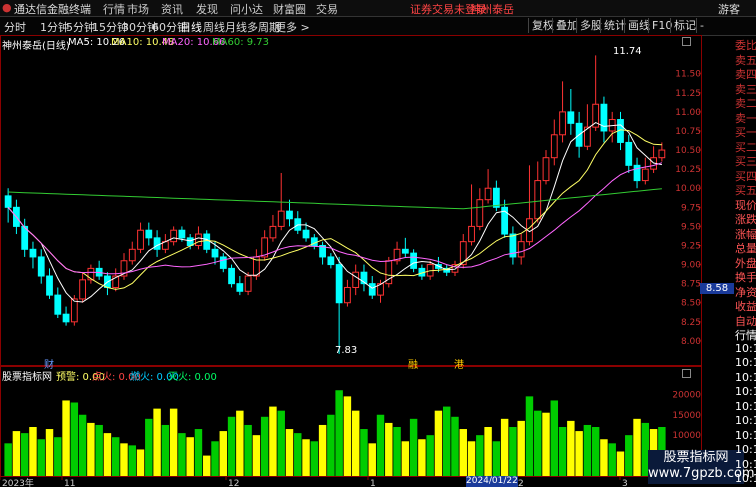 This screenshot has height=487, width=756. What do you see at coordinates (701, 25) in the screenshot?
I see `minimize-button: -` at bounding box center [701, 25].